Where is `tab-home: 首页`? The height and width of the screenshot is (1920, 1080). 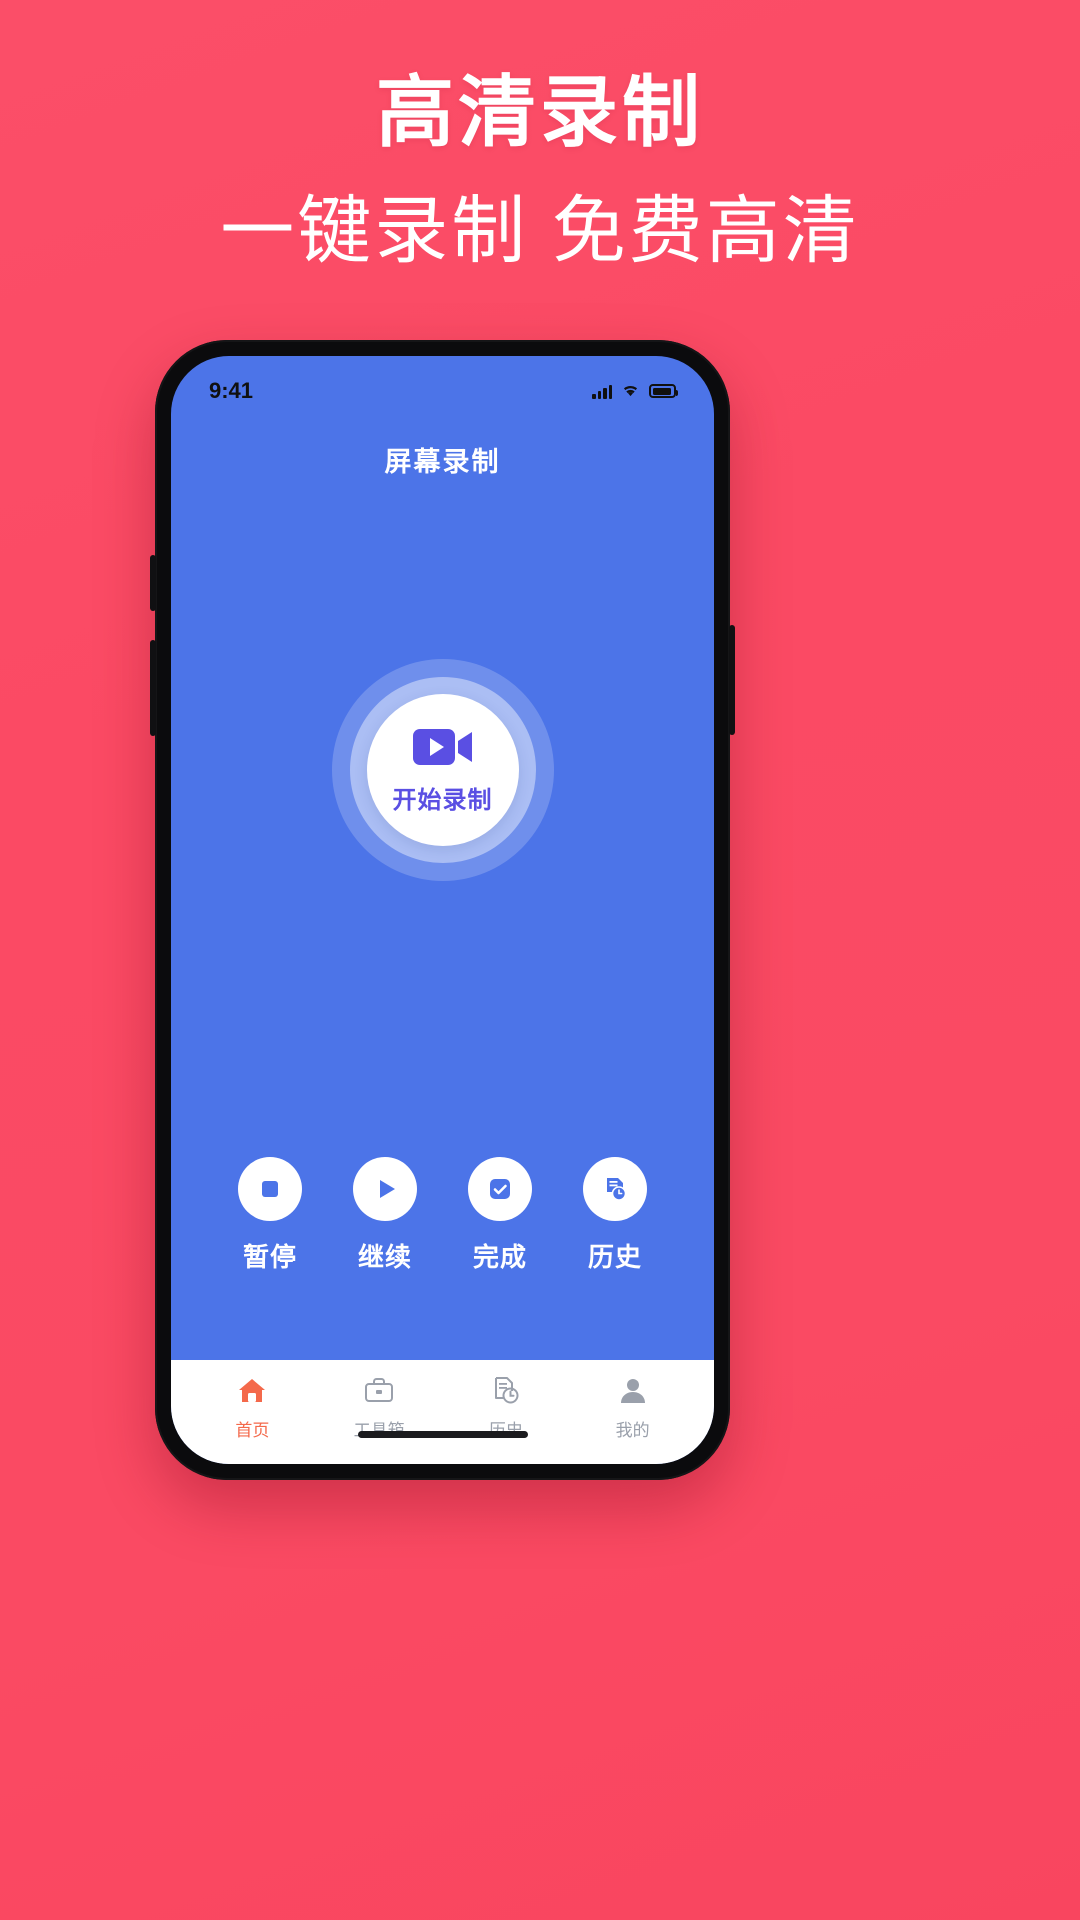
tab-home: 首页 is located at coordinates (252, 1407).